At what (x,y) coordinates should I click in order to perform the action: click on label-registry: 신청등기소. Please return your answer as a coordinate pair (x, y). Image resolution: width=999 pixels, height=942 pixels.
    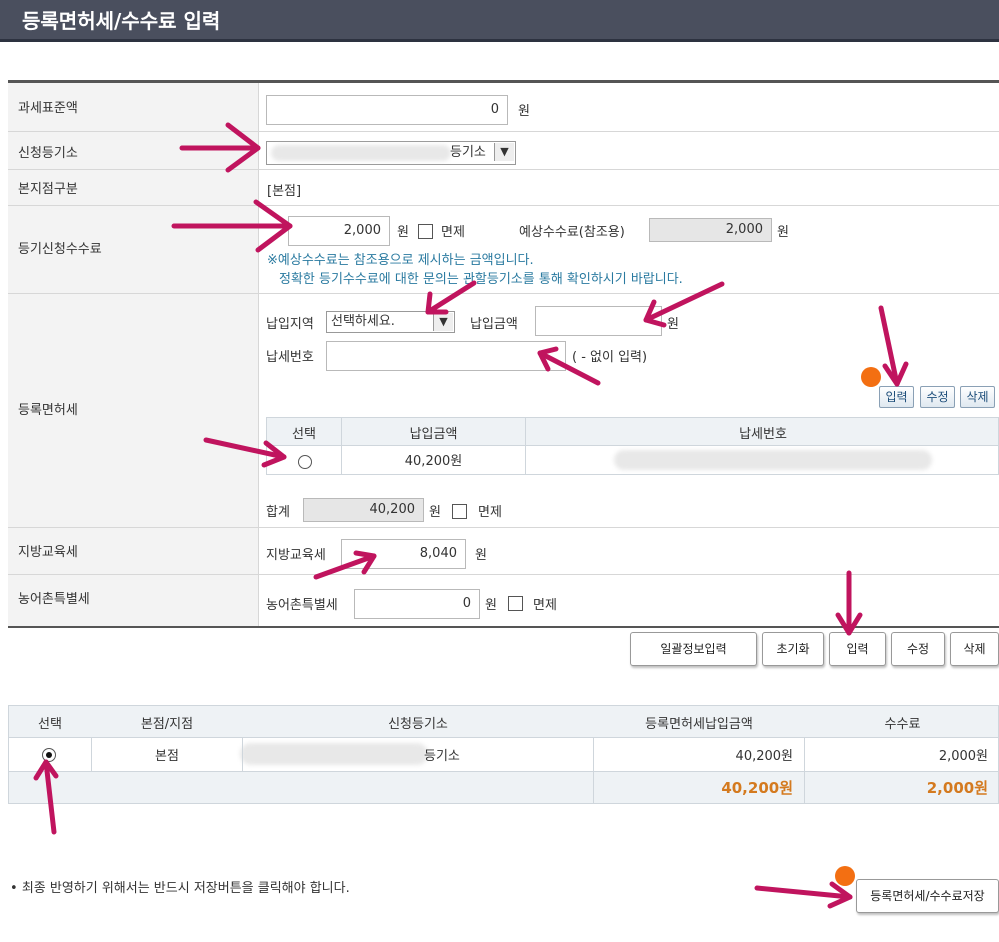
    Looking at the image, I should click on (133, 151).